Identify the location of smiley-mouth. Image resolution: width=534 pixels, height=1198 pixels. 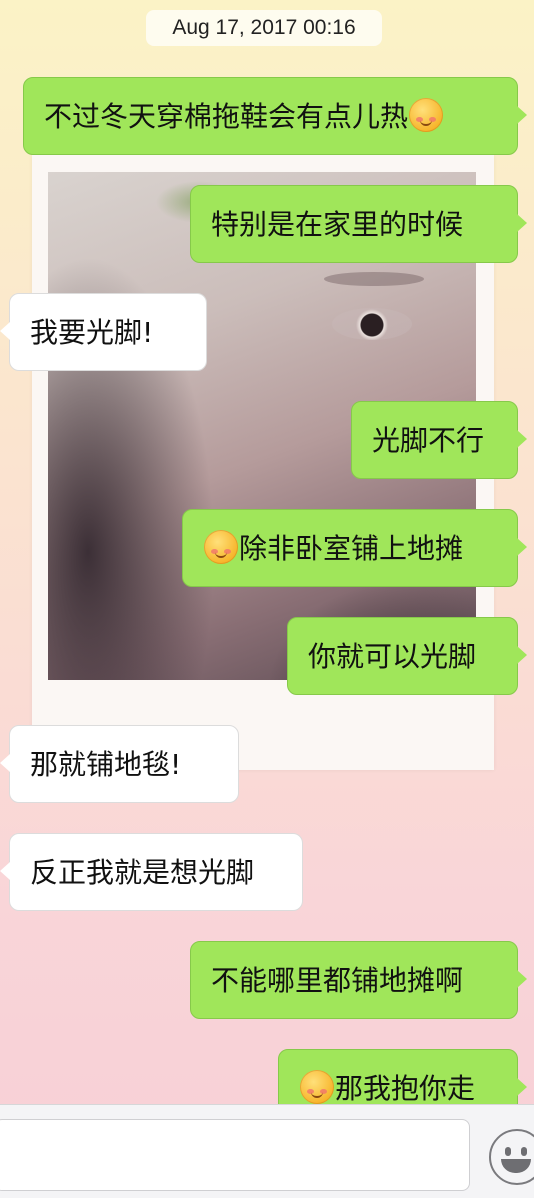
(516, 1166).